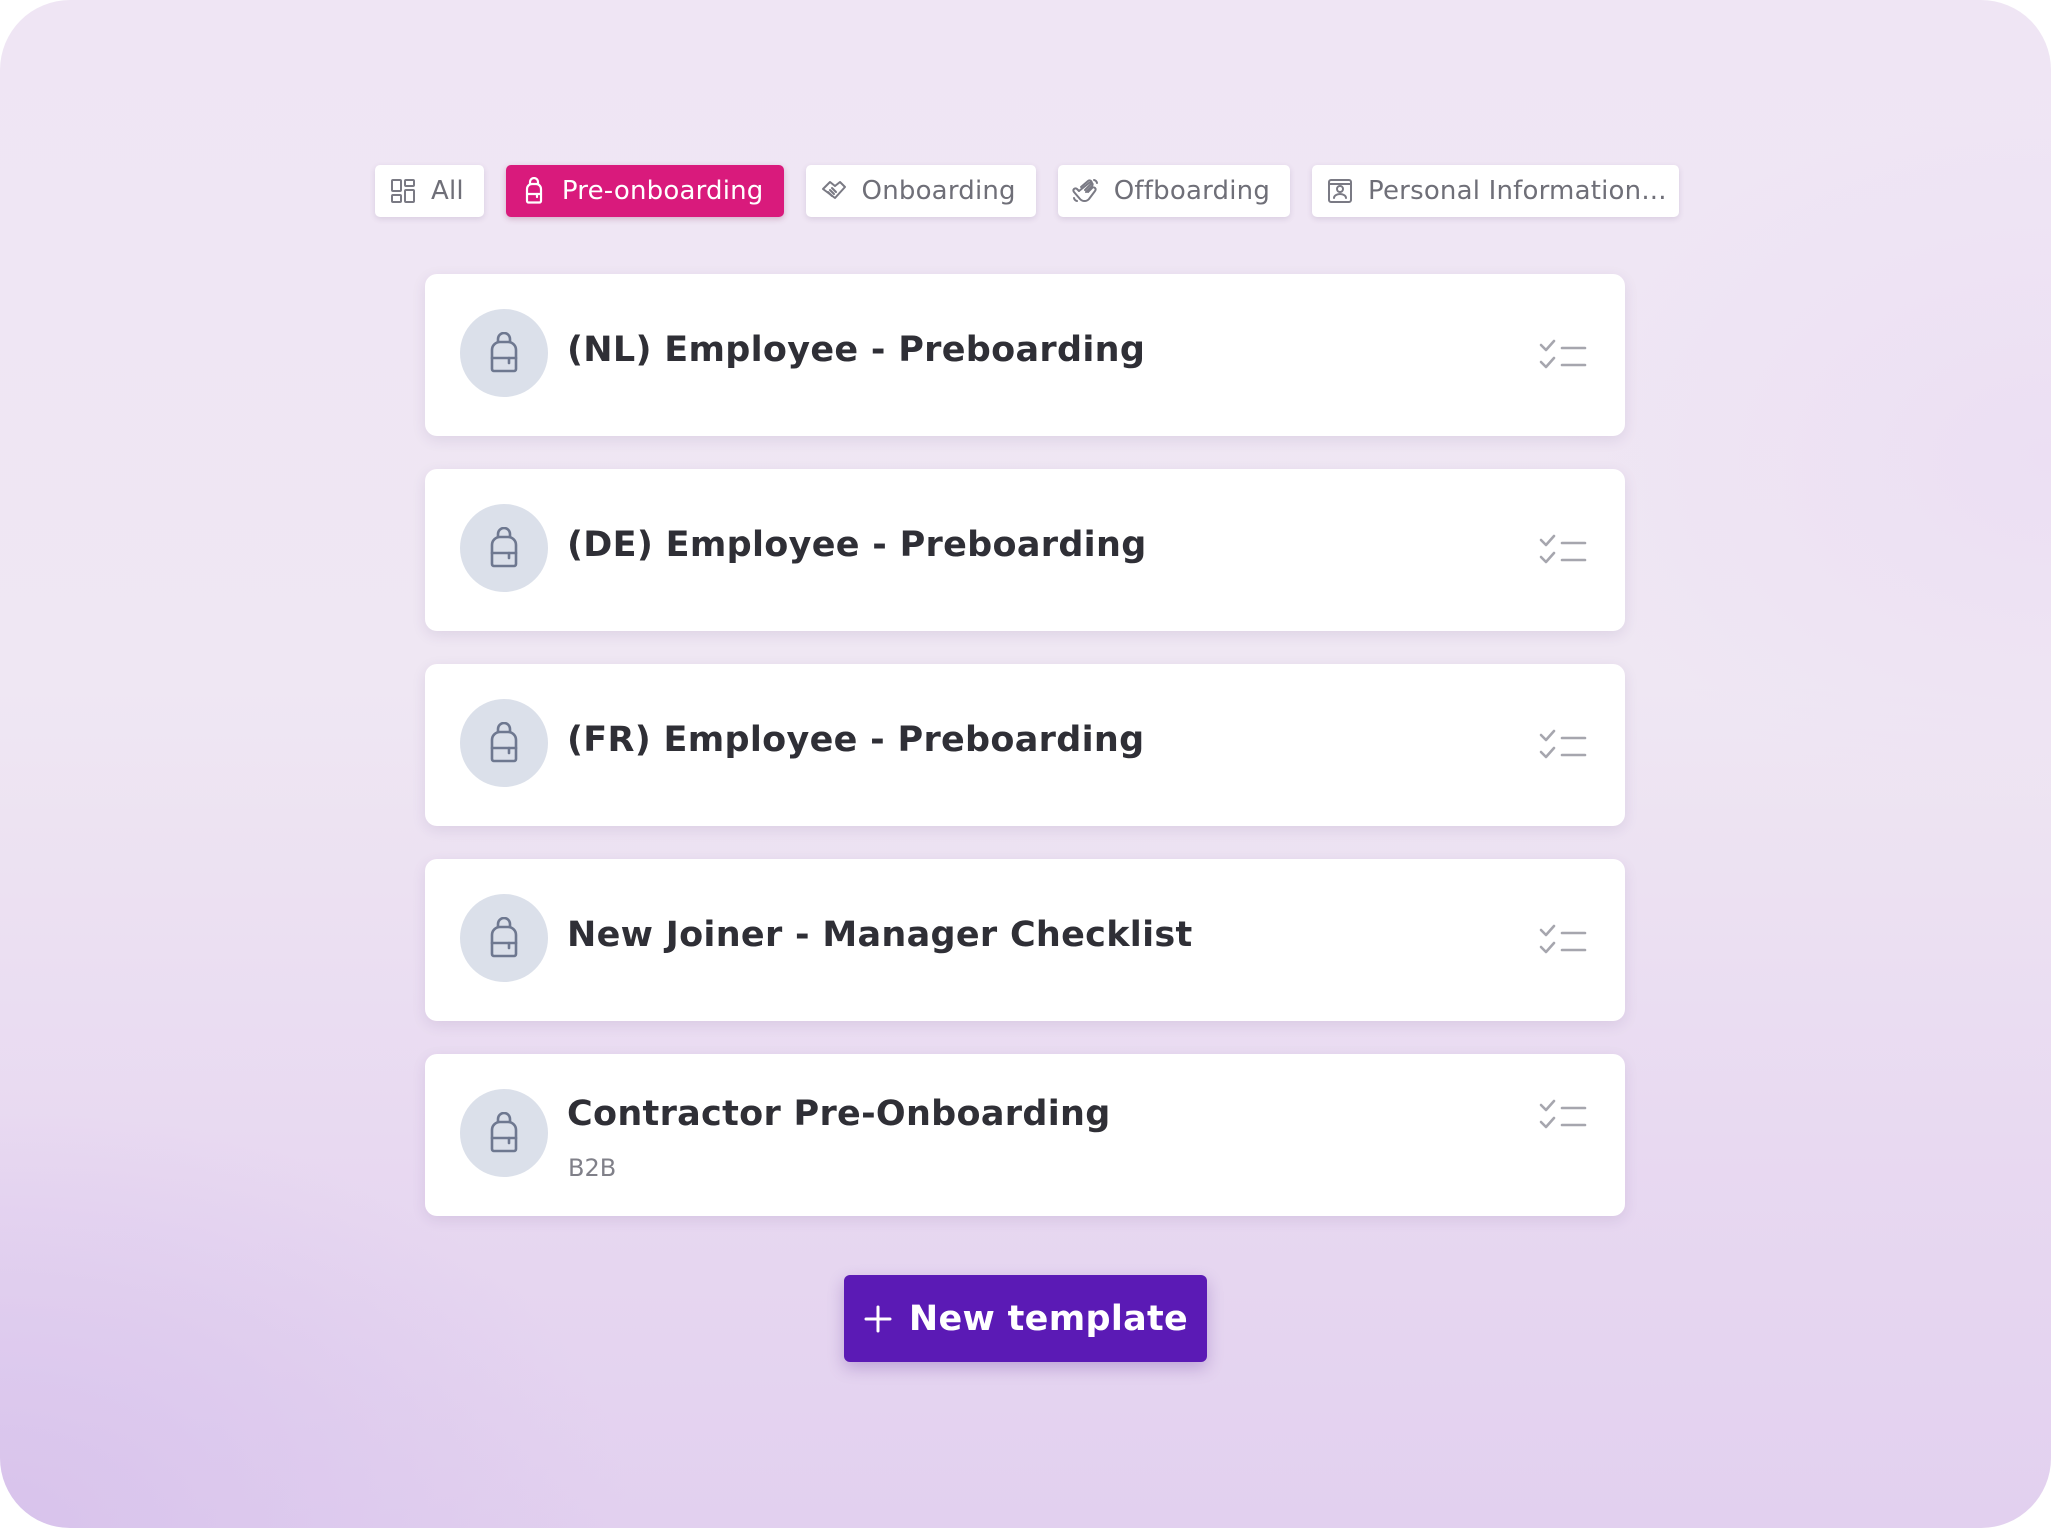 The height and width of the screenshot is (1528, 2051). I want to click on template-title: (FR) Employee - Preboarding, so click(856, 740).